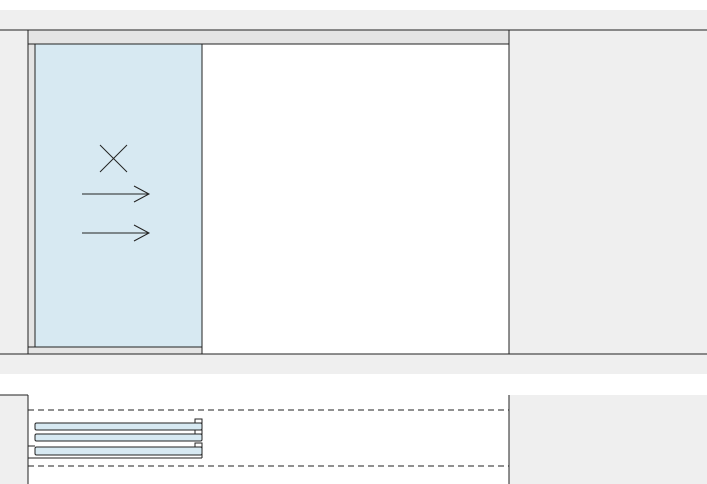 The width and height of the screenshot is (707, 484). What do you see at coordinates (353, 20) in the screenshot?
I see `top-wall-band` at bounding box center [353, 20].